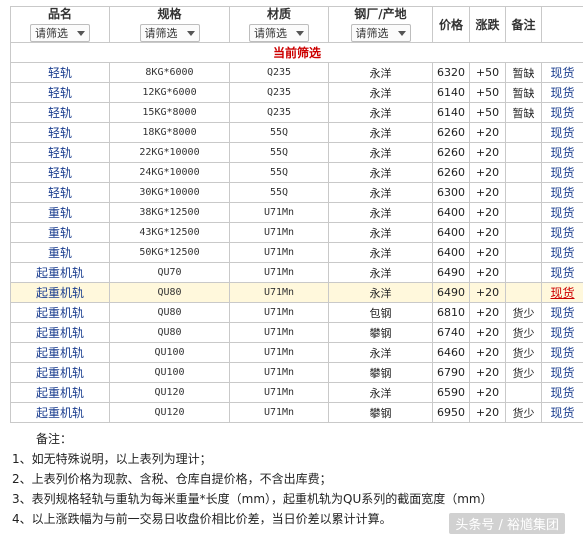 This screenshot has height=540, width=583. I want to click on price-cell: 6590, so click(451, 392).